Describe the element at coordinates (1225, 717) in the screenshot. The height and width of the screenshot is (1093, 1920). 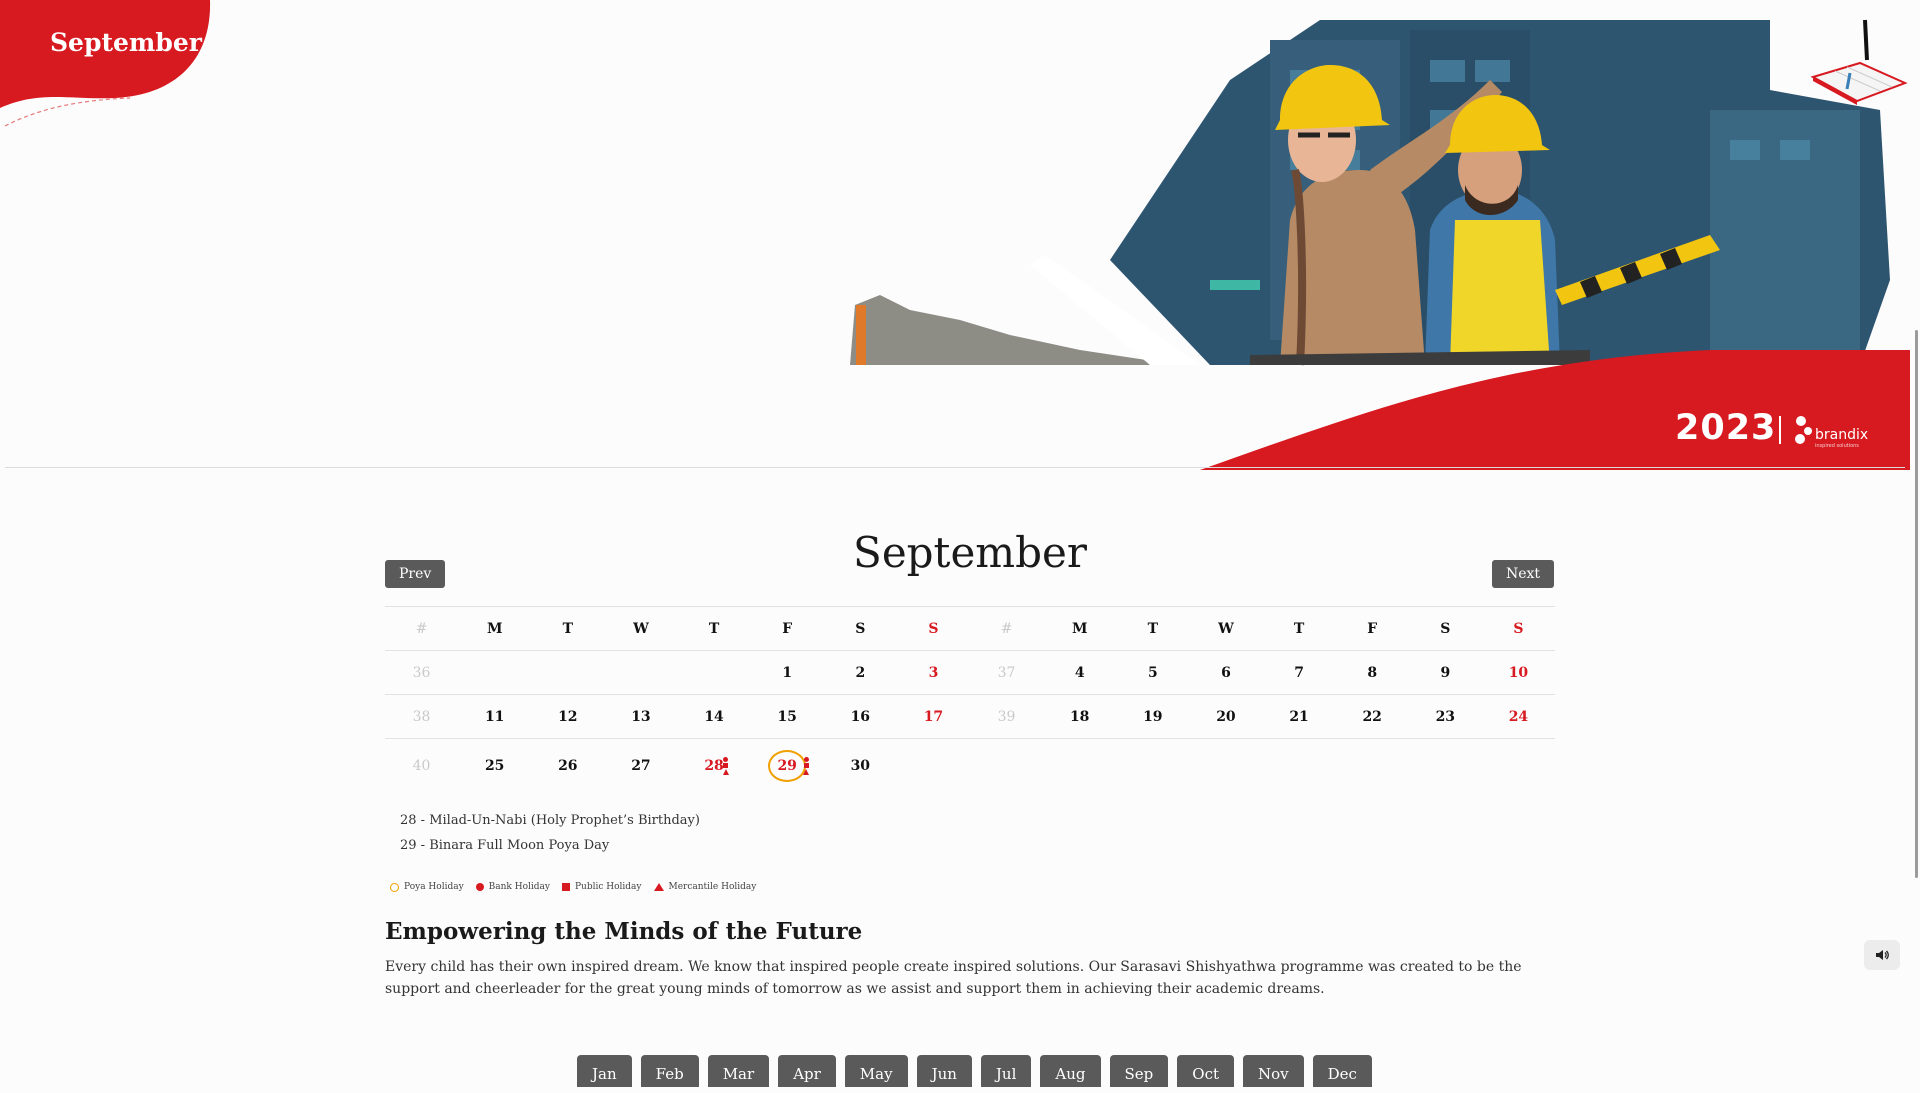
I see `day-cell: 20` at that location.